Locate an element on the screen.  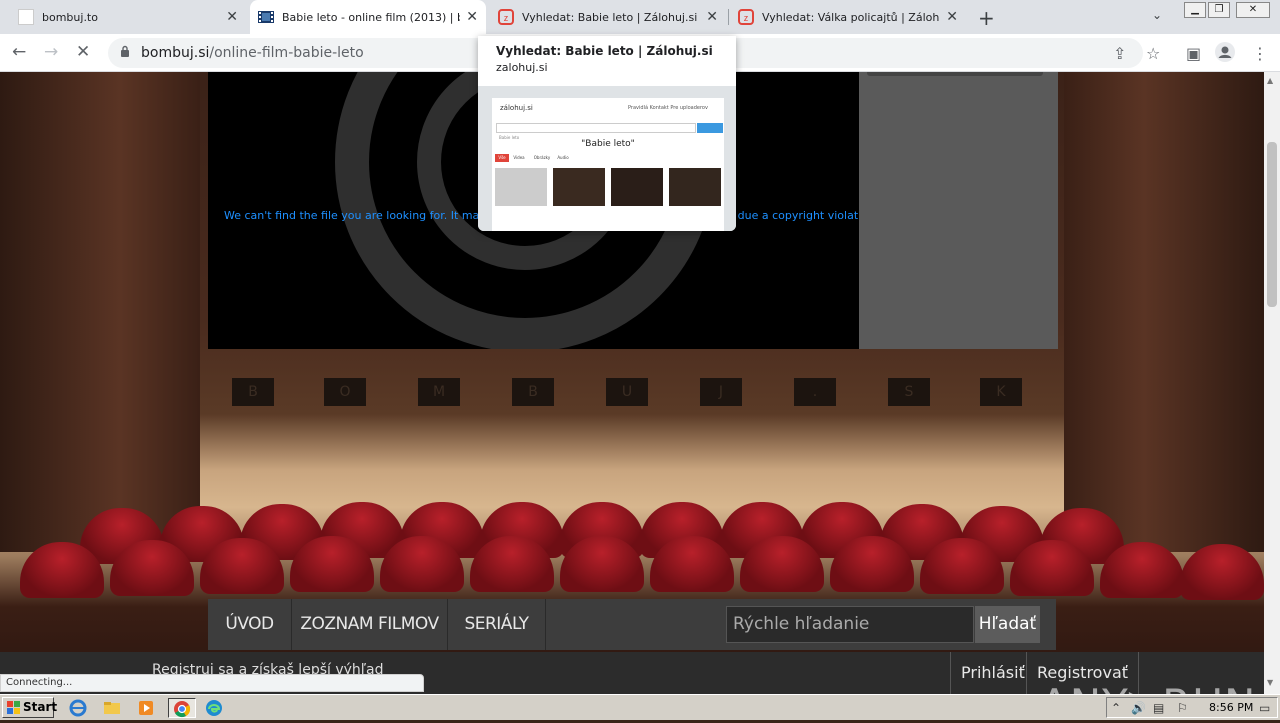
scroll-thumb is located at coordinates (1272, 224).